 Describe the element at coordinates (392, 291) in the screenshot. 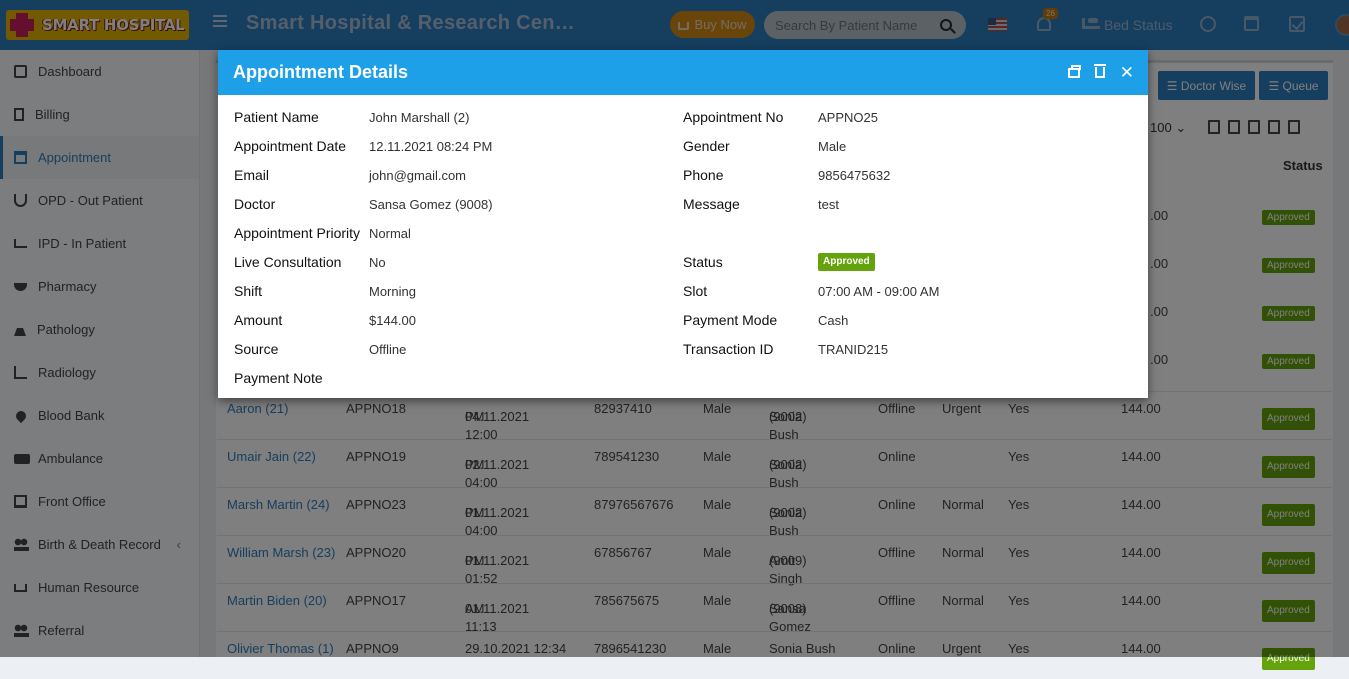

I see `shift-value: Morning` at that location.